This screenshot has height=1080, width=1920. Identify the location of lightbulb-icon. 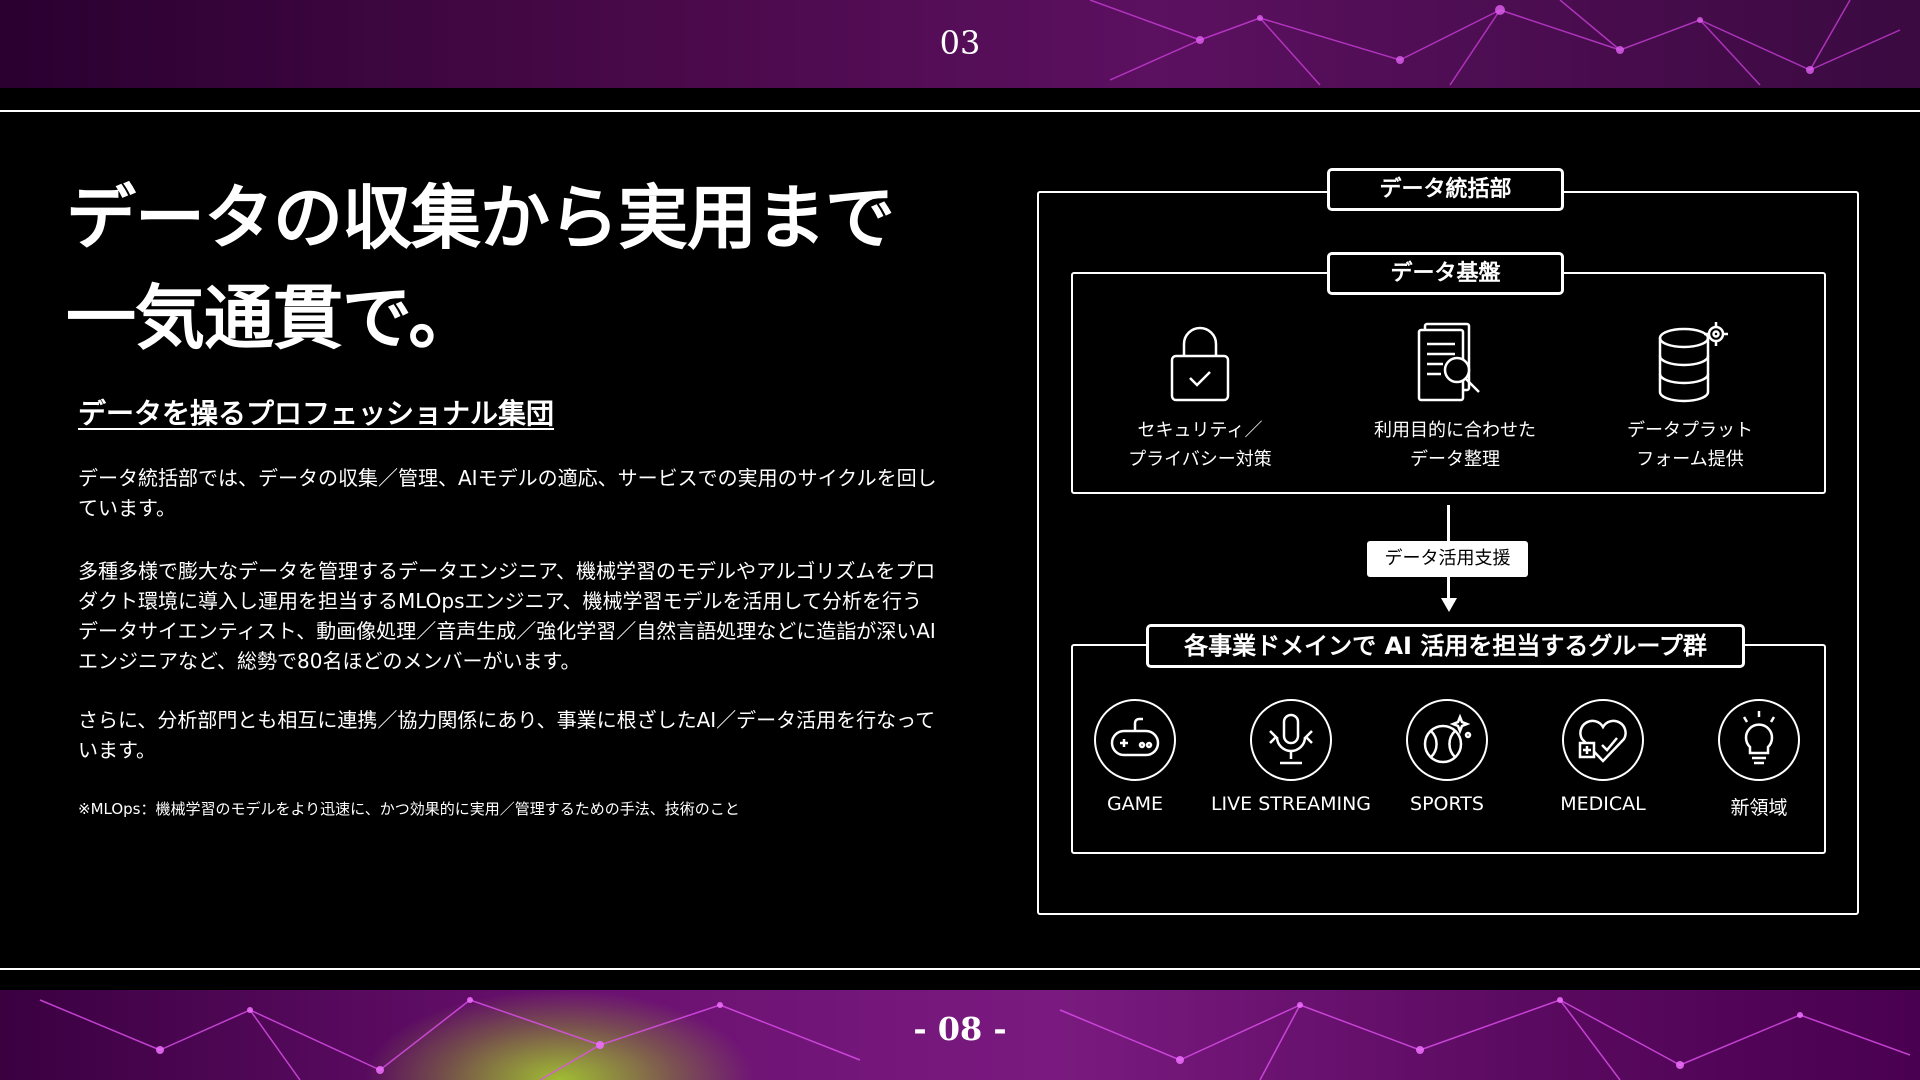
(1759, 740).